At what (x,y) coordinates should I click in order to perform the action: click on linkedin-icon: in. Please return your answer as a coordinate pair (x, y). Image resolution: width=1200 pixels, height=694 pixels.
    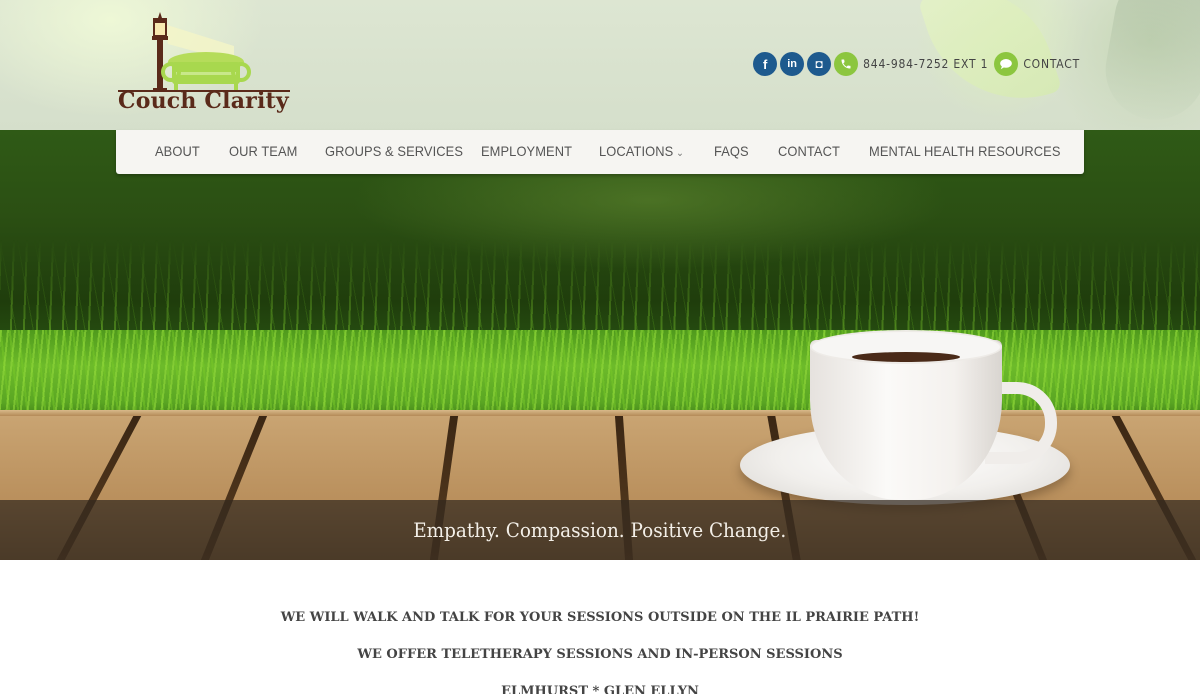
    Looking at the image, I should click on (792, 64).